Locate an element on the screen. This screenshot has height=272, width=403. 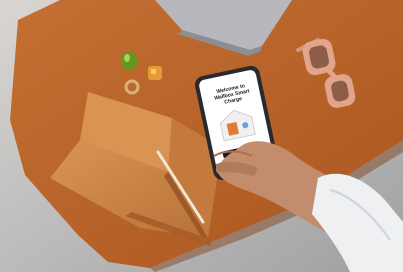
green-glass-object is located at coordinates (129, 61).